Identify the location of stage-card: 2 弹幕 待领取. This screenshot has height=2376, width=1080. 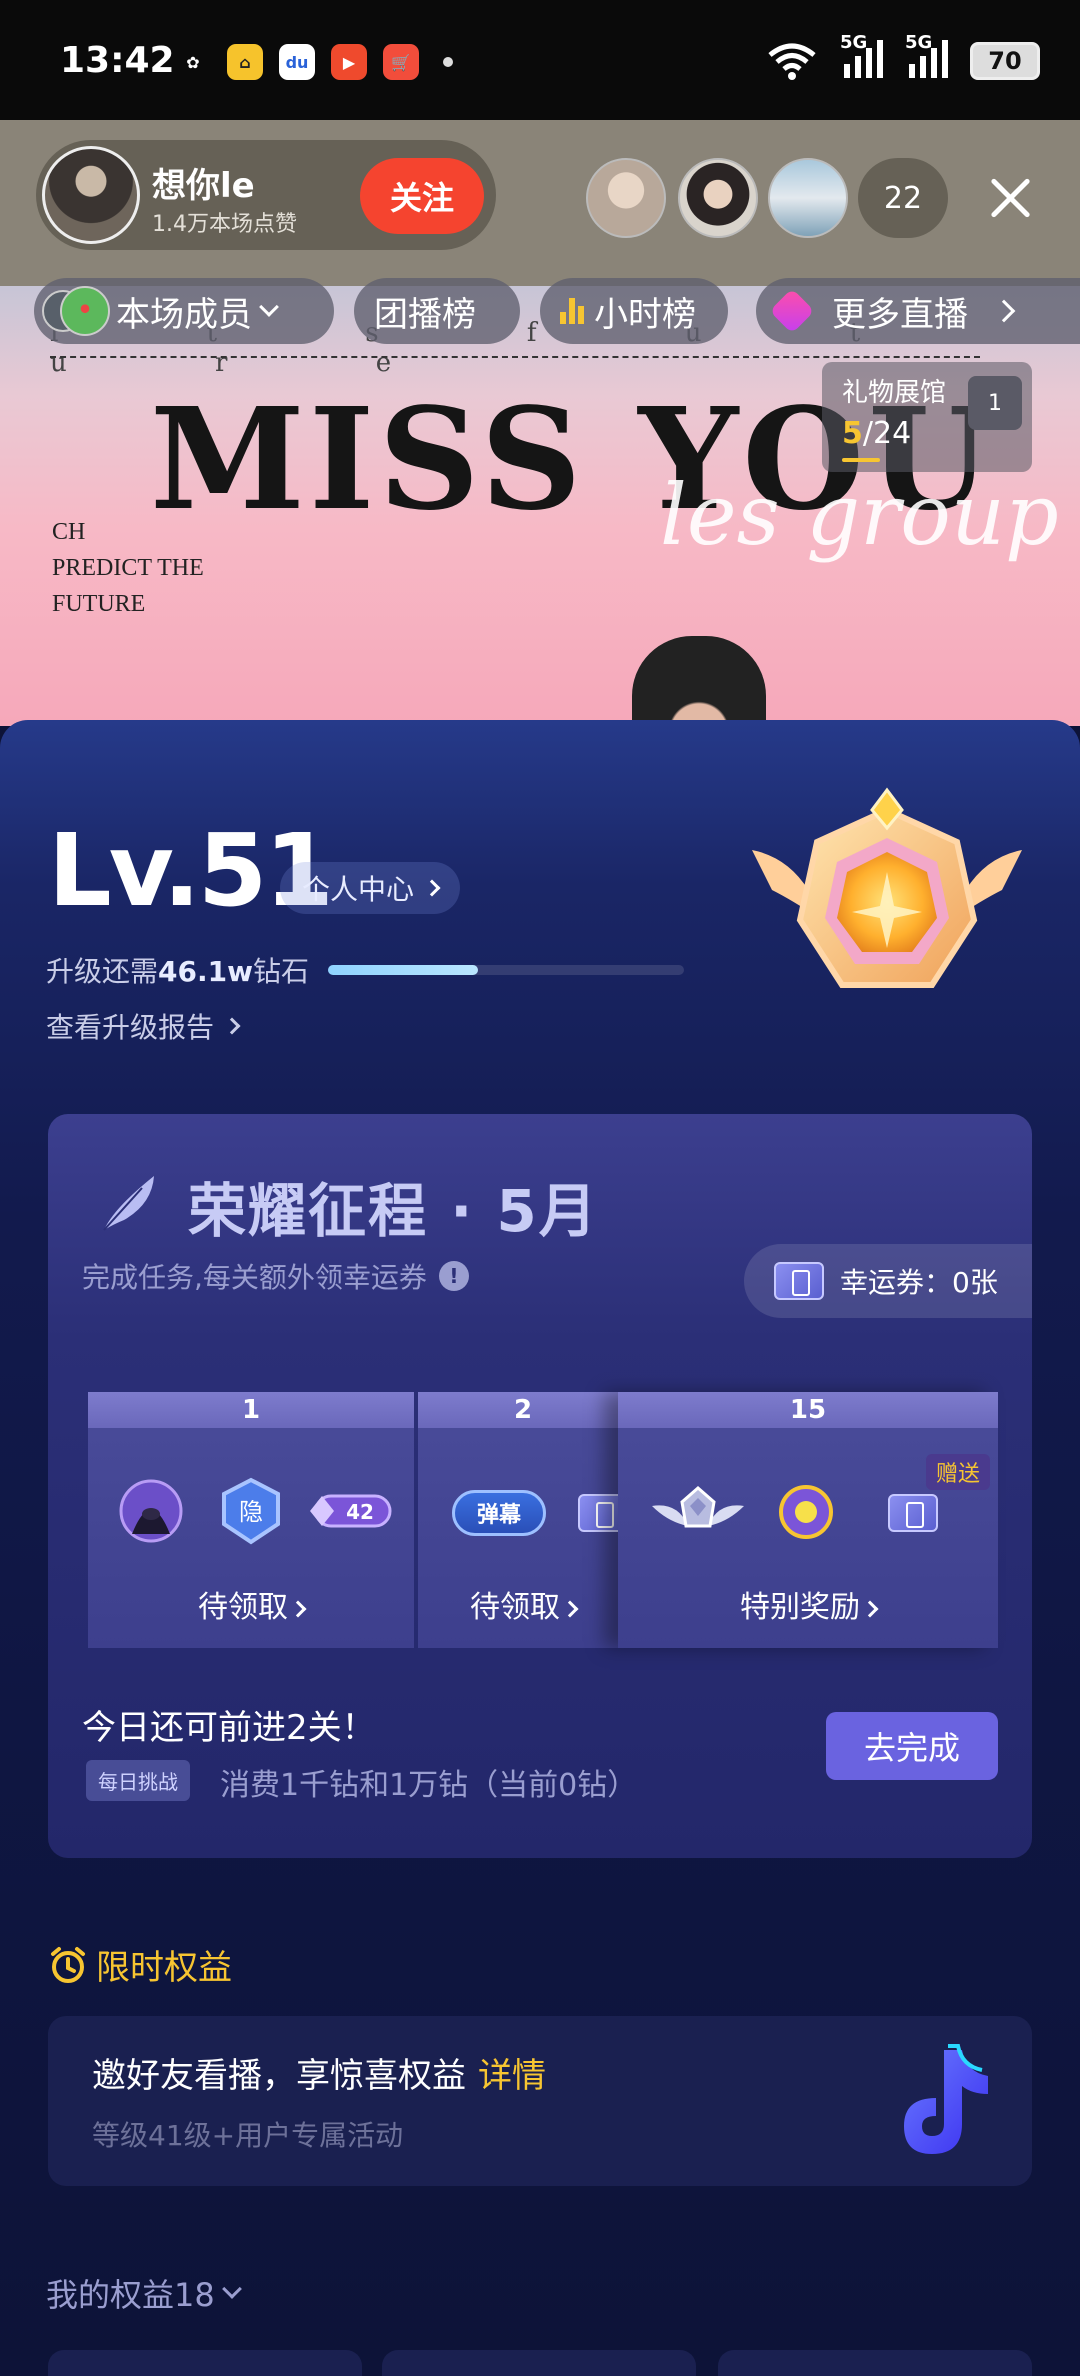
(523, 1520).